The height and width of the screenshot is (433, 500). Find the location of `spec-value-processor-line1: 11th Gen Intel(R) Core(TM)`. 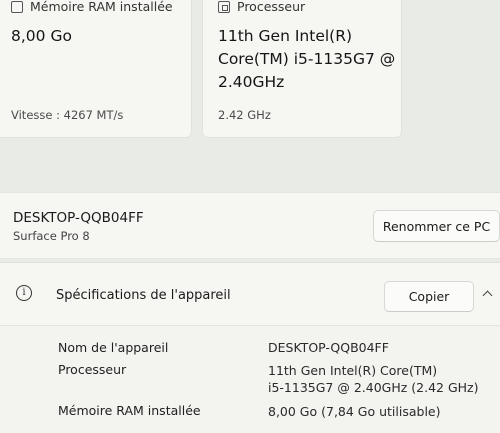

spec-value-processor-line1: 11th Gen Intel(R) Core(TM) is located at coordinates (353, 370).